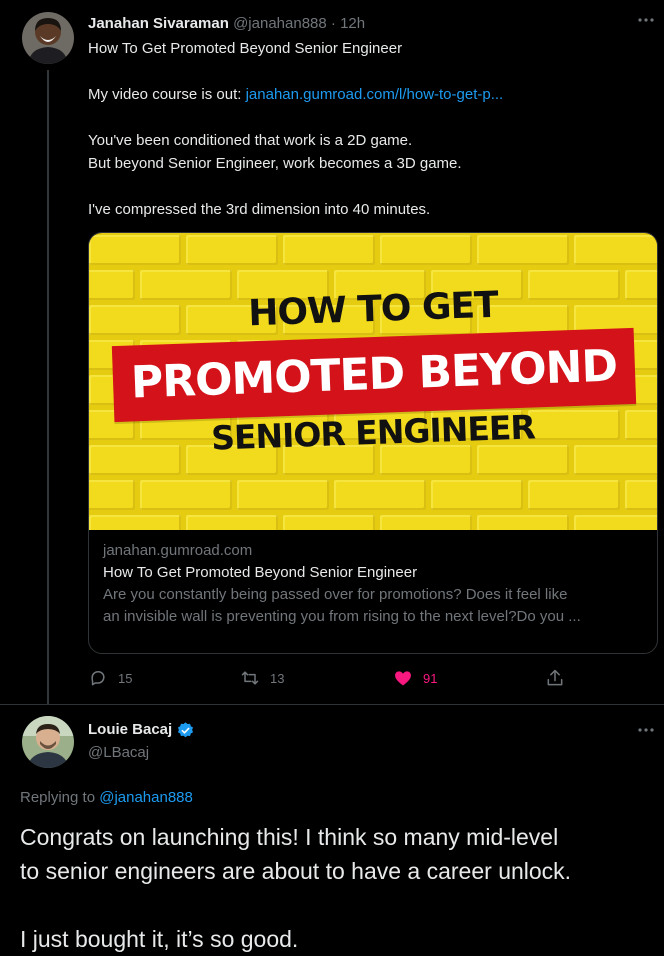 The height and width of the screenshot is (956, 664). I want to click on like-count: 91, so click(430, 678).